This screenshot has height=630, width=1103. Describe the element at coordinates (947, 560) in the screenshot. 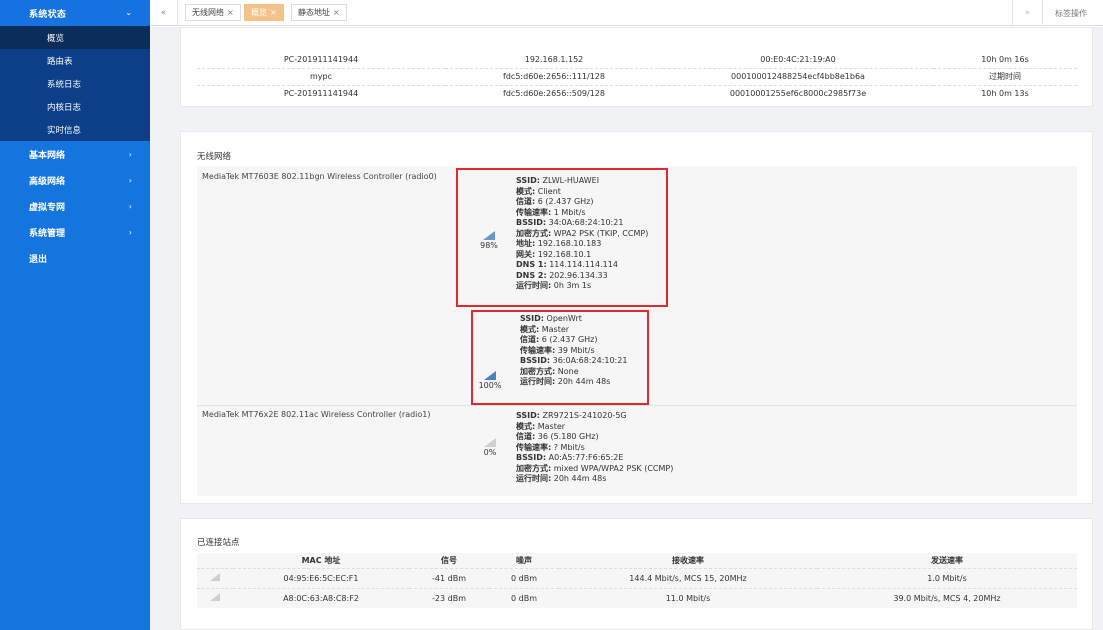

I see `col-header: 发送速率` at that location.